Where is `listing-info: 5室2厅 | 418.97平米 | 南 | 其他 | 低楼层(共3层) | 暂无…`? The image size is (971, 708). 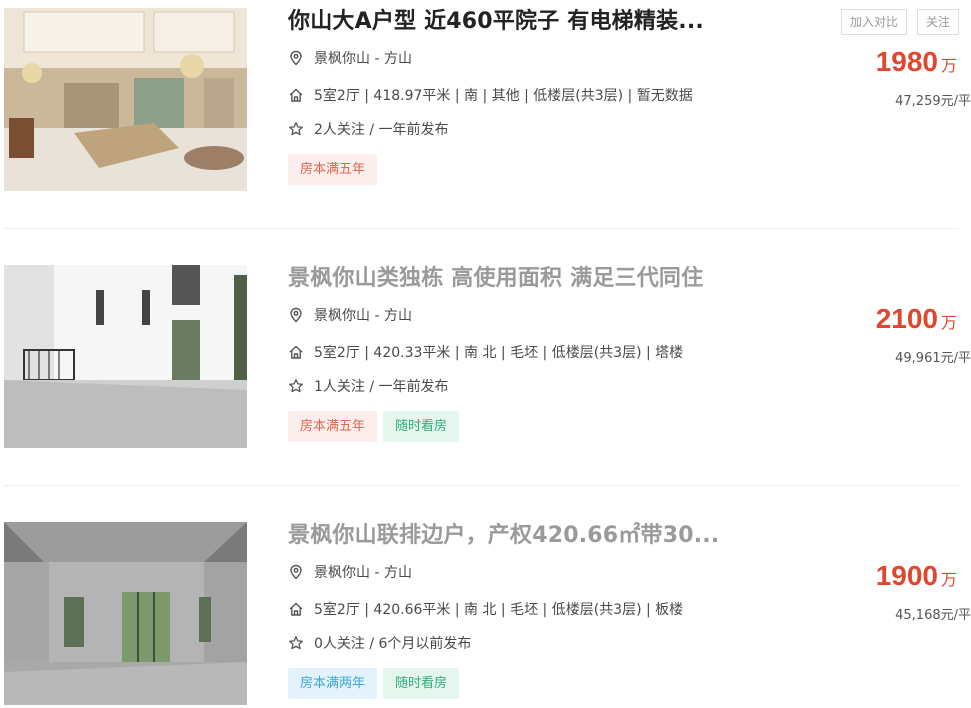 listing-info: 5室2厅 | 418.97平米 | 南 | 其他 | 低楼层(共3层) | 暂无… is located at coordinates (490, 96).